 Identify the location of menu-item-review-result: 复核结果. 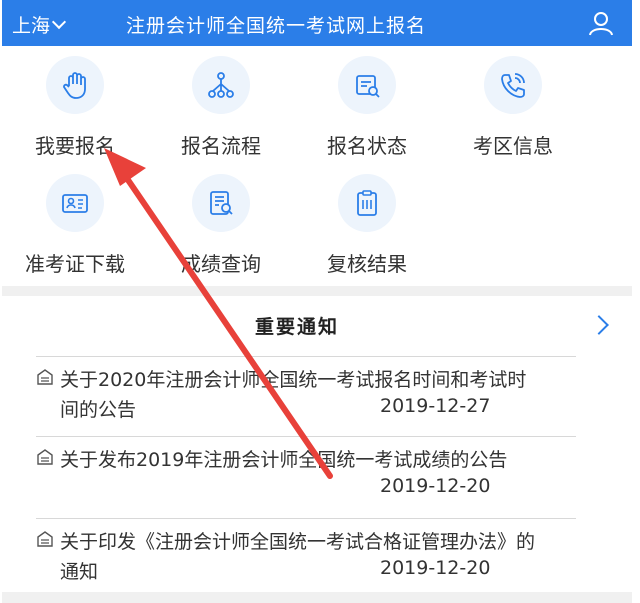
(364, 223).